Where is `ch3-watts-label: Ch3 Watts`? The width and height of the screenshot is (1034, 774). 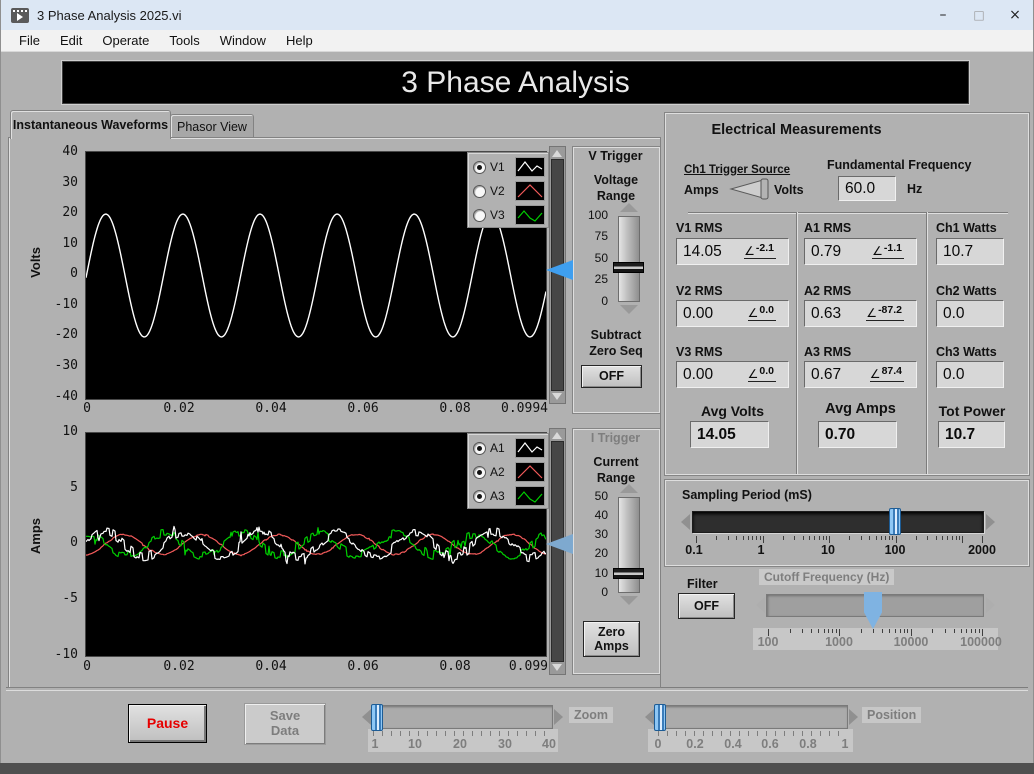 ch3-watts-label: Ch3 Watts is located at coordinates (966, 352).